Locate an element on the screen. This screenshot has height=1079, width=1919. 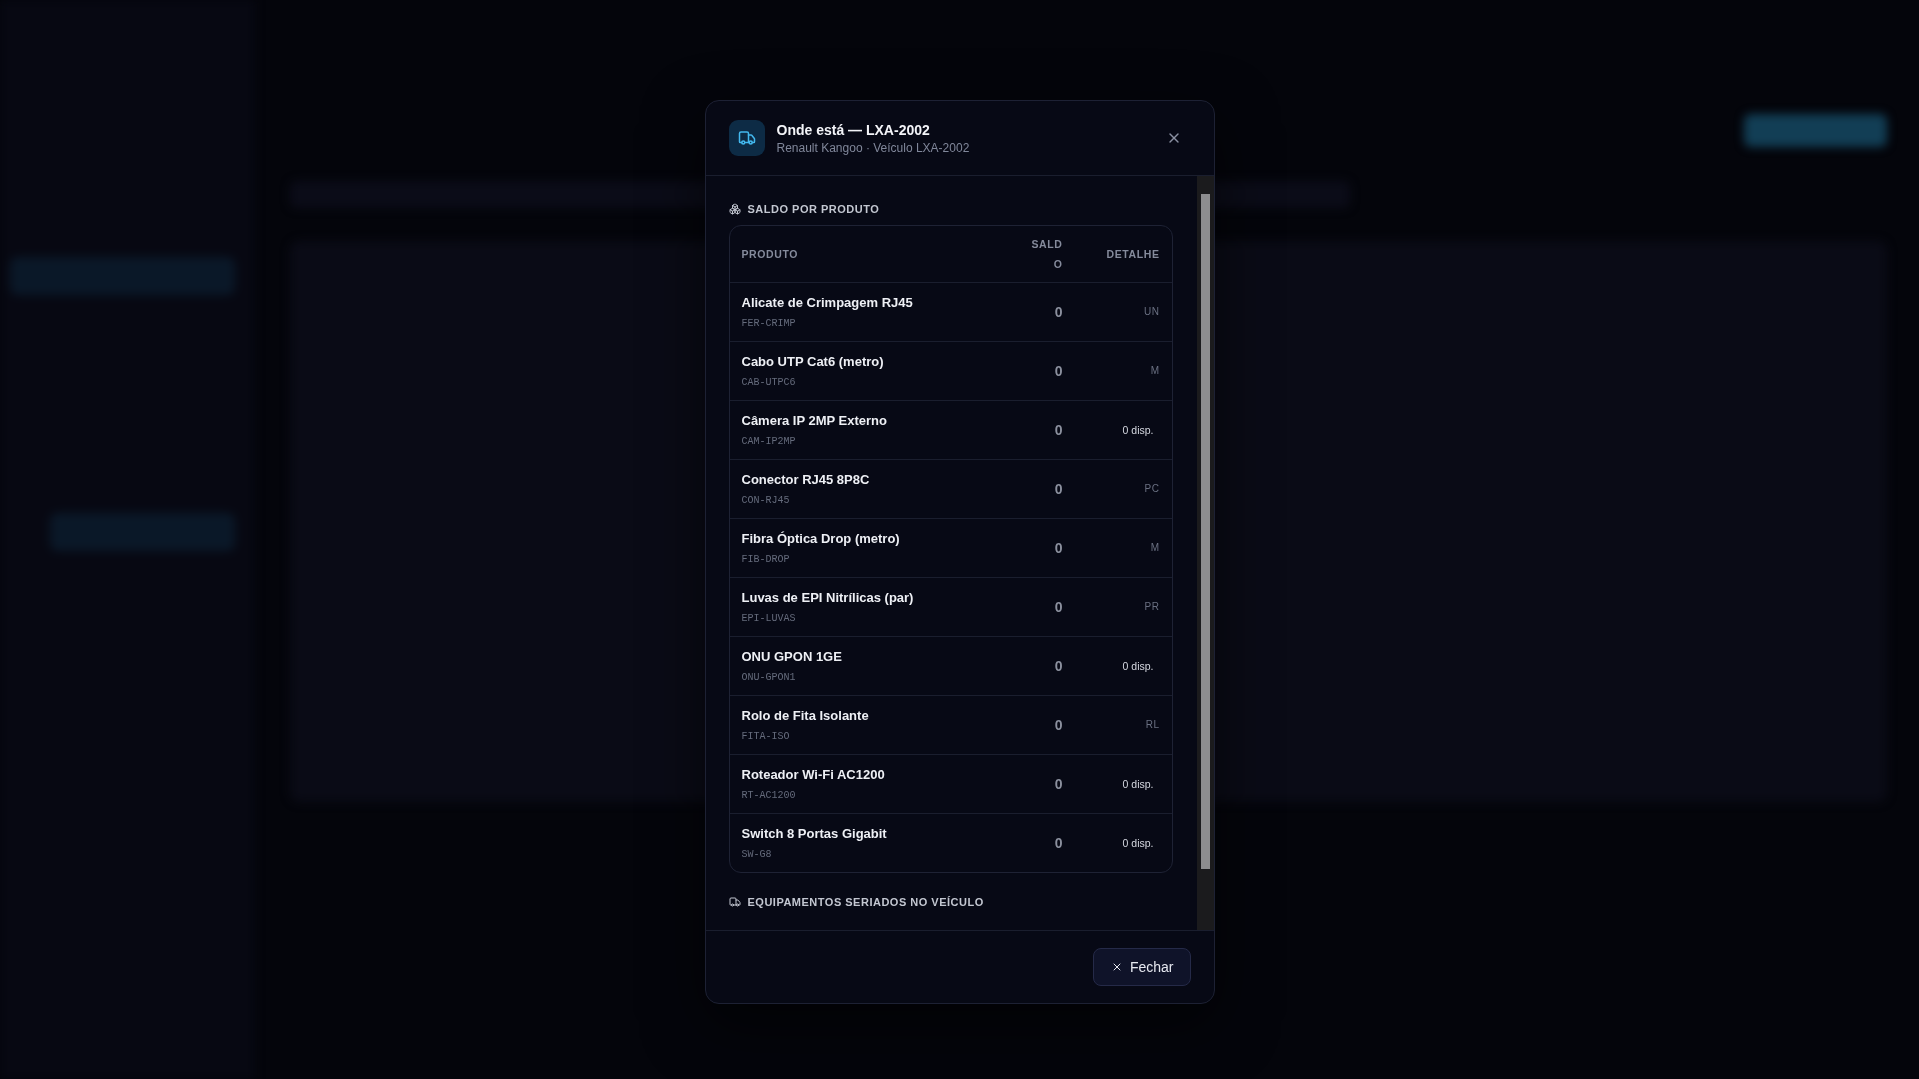
unit-label: PR is located at coordinates (1152, 607).